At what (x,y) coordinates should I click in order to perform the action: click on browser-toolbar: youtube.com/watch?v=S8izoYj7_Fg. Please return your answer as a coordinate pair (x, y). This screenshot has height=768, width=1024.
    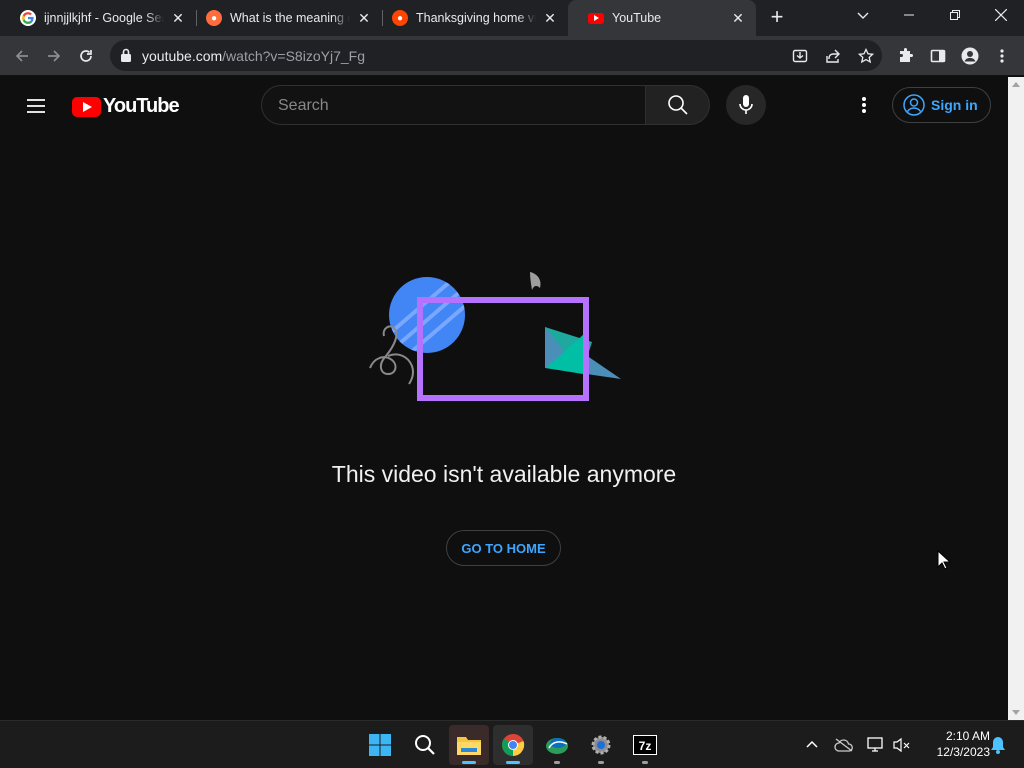
    Looking at the image, I should click on (512, 56).